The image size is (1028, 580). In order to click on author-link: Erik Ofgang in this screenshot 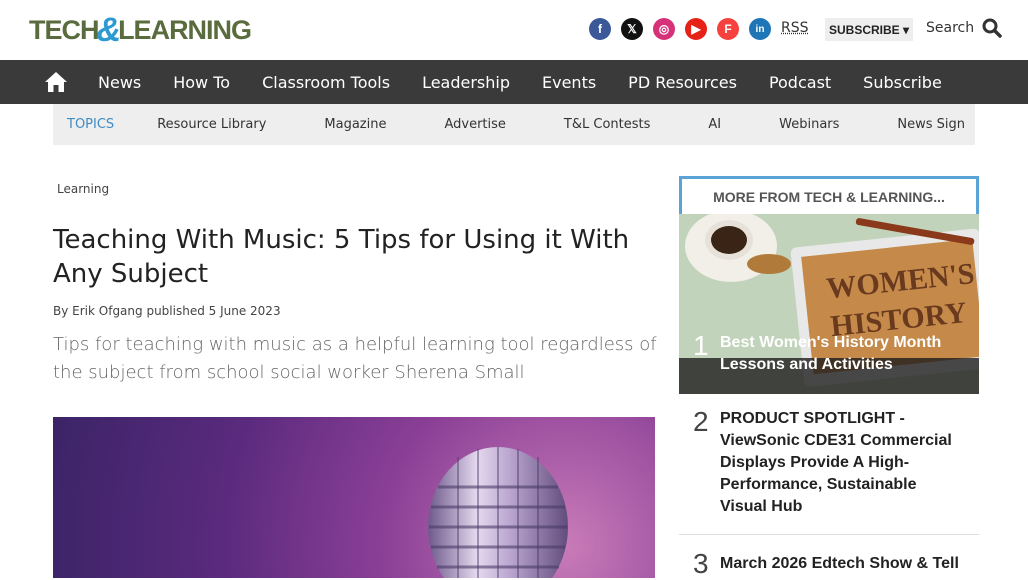, I will do `click(107, 311)`.